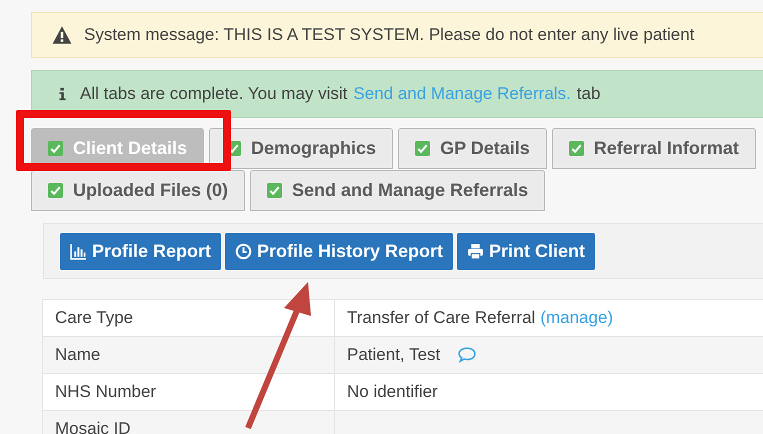 Image resolution: width=763 pixels, height=434 pixels. Describe the element at coordinates (94, 318) in the screenshot. I see `field-label: Care Type` at that location.